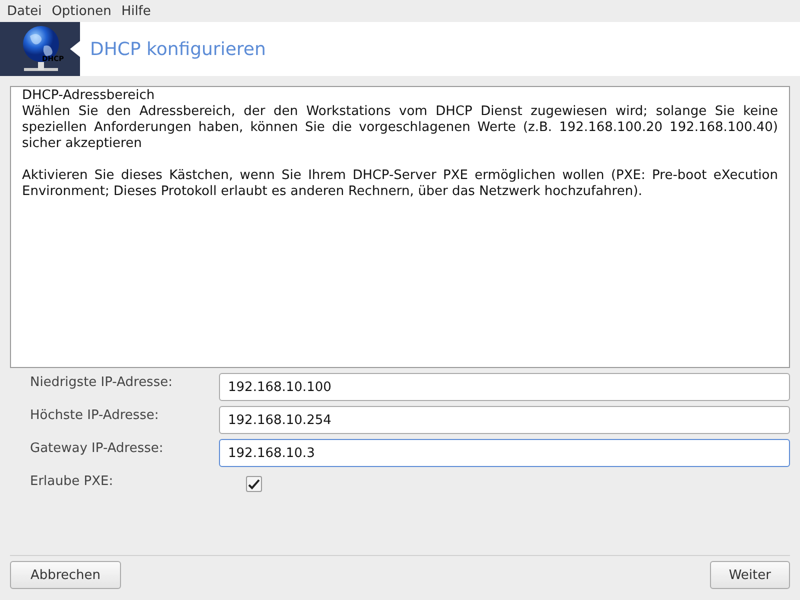  Describe the element at coordinates (136, 11) in the screenshot. I see `menu-item: Hilfe` at that location.